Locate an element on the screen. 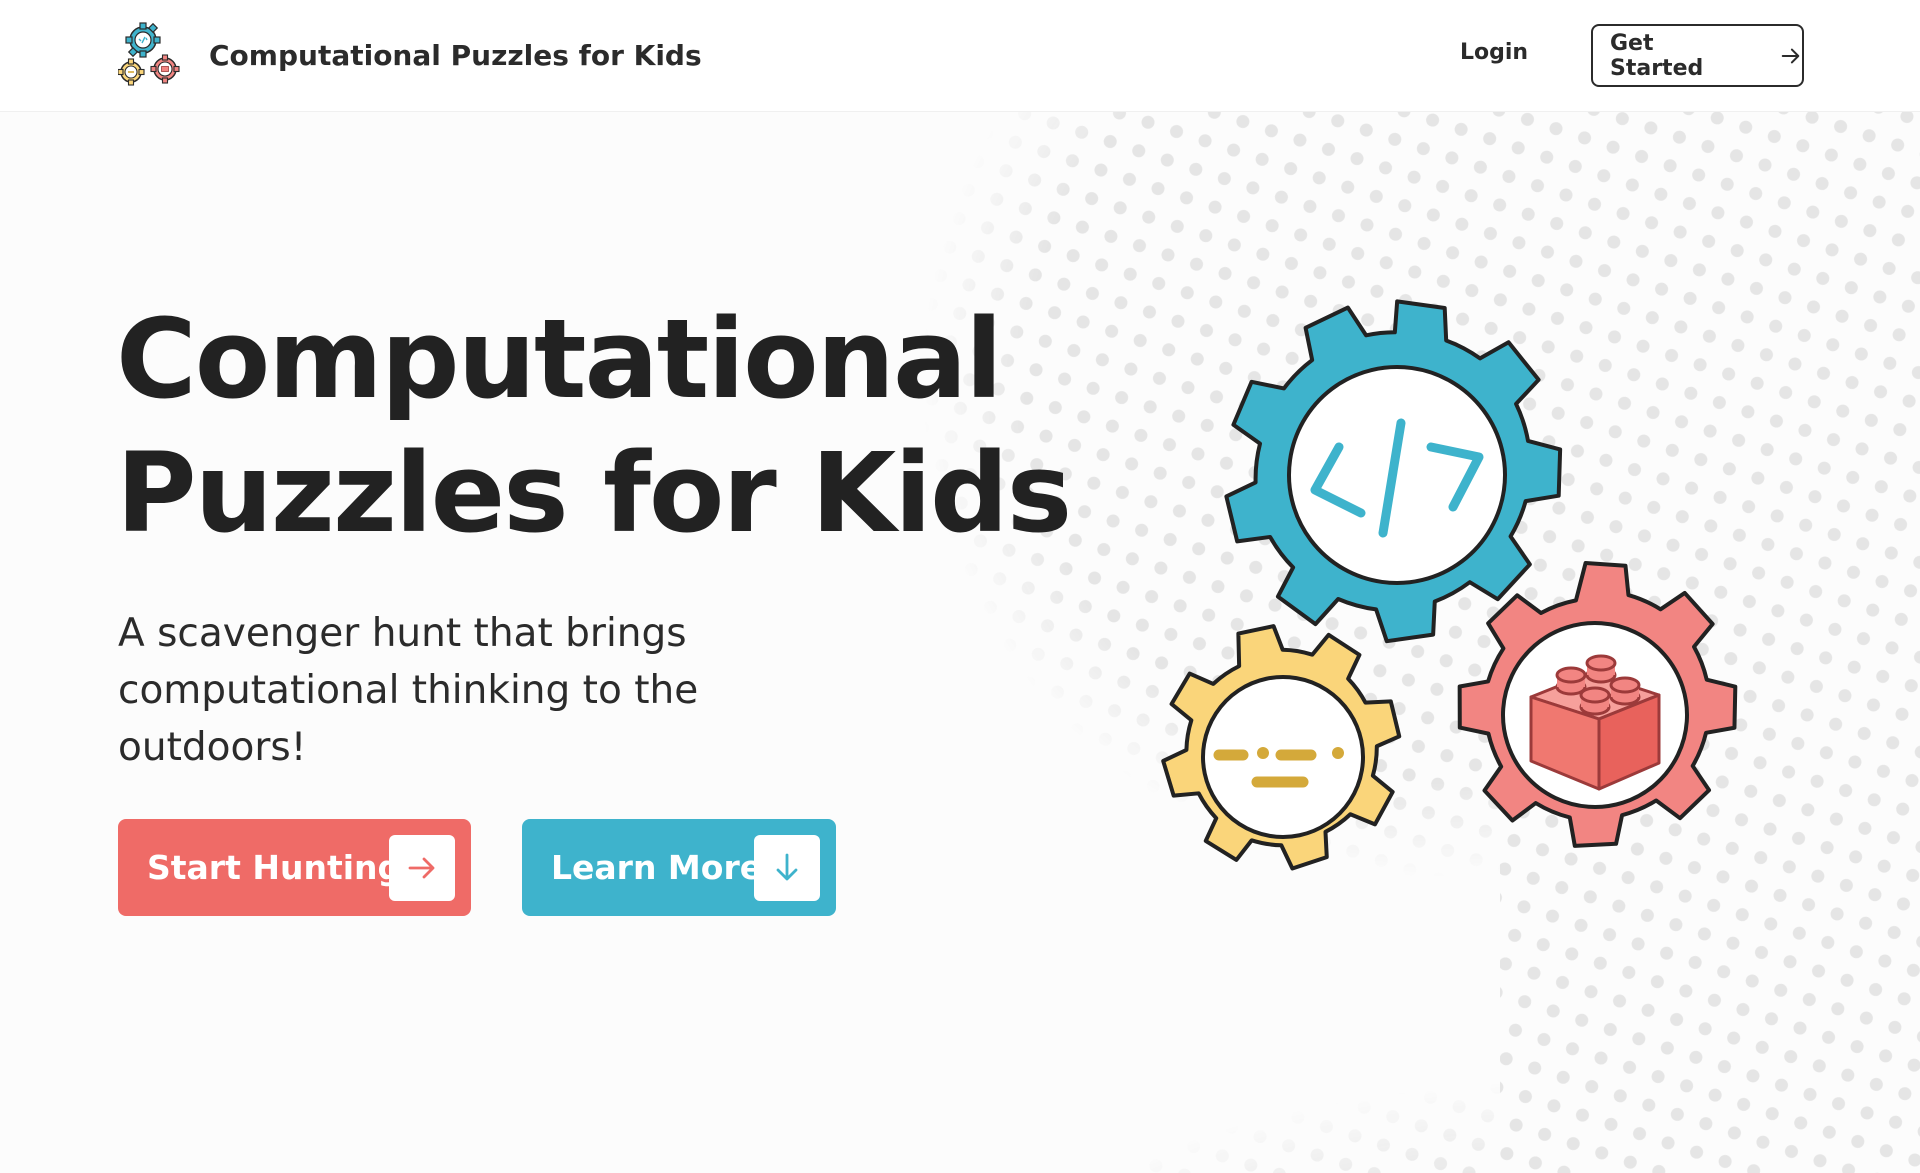  gears-logo-icon is located at coordinates (149, 54).